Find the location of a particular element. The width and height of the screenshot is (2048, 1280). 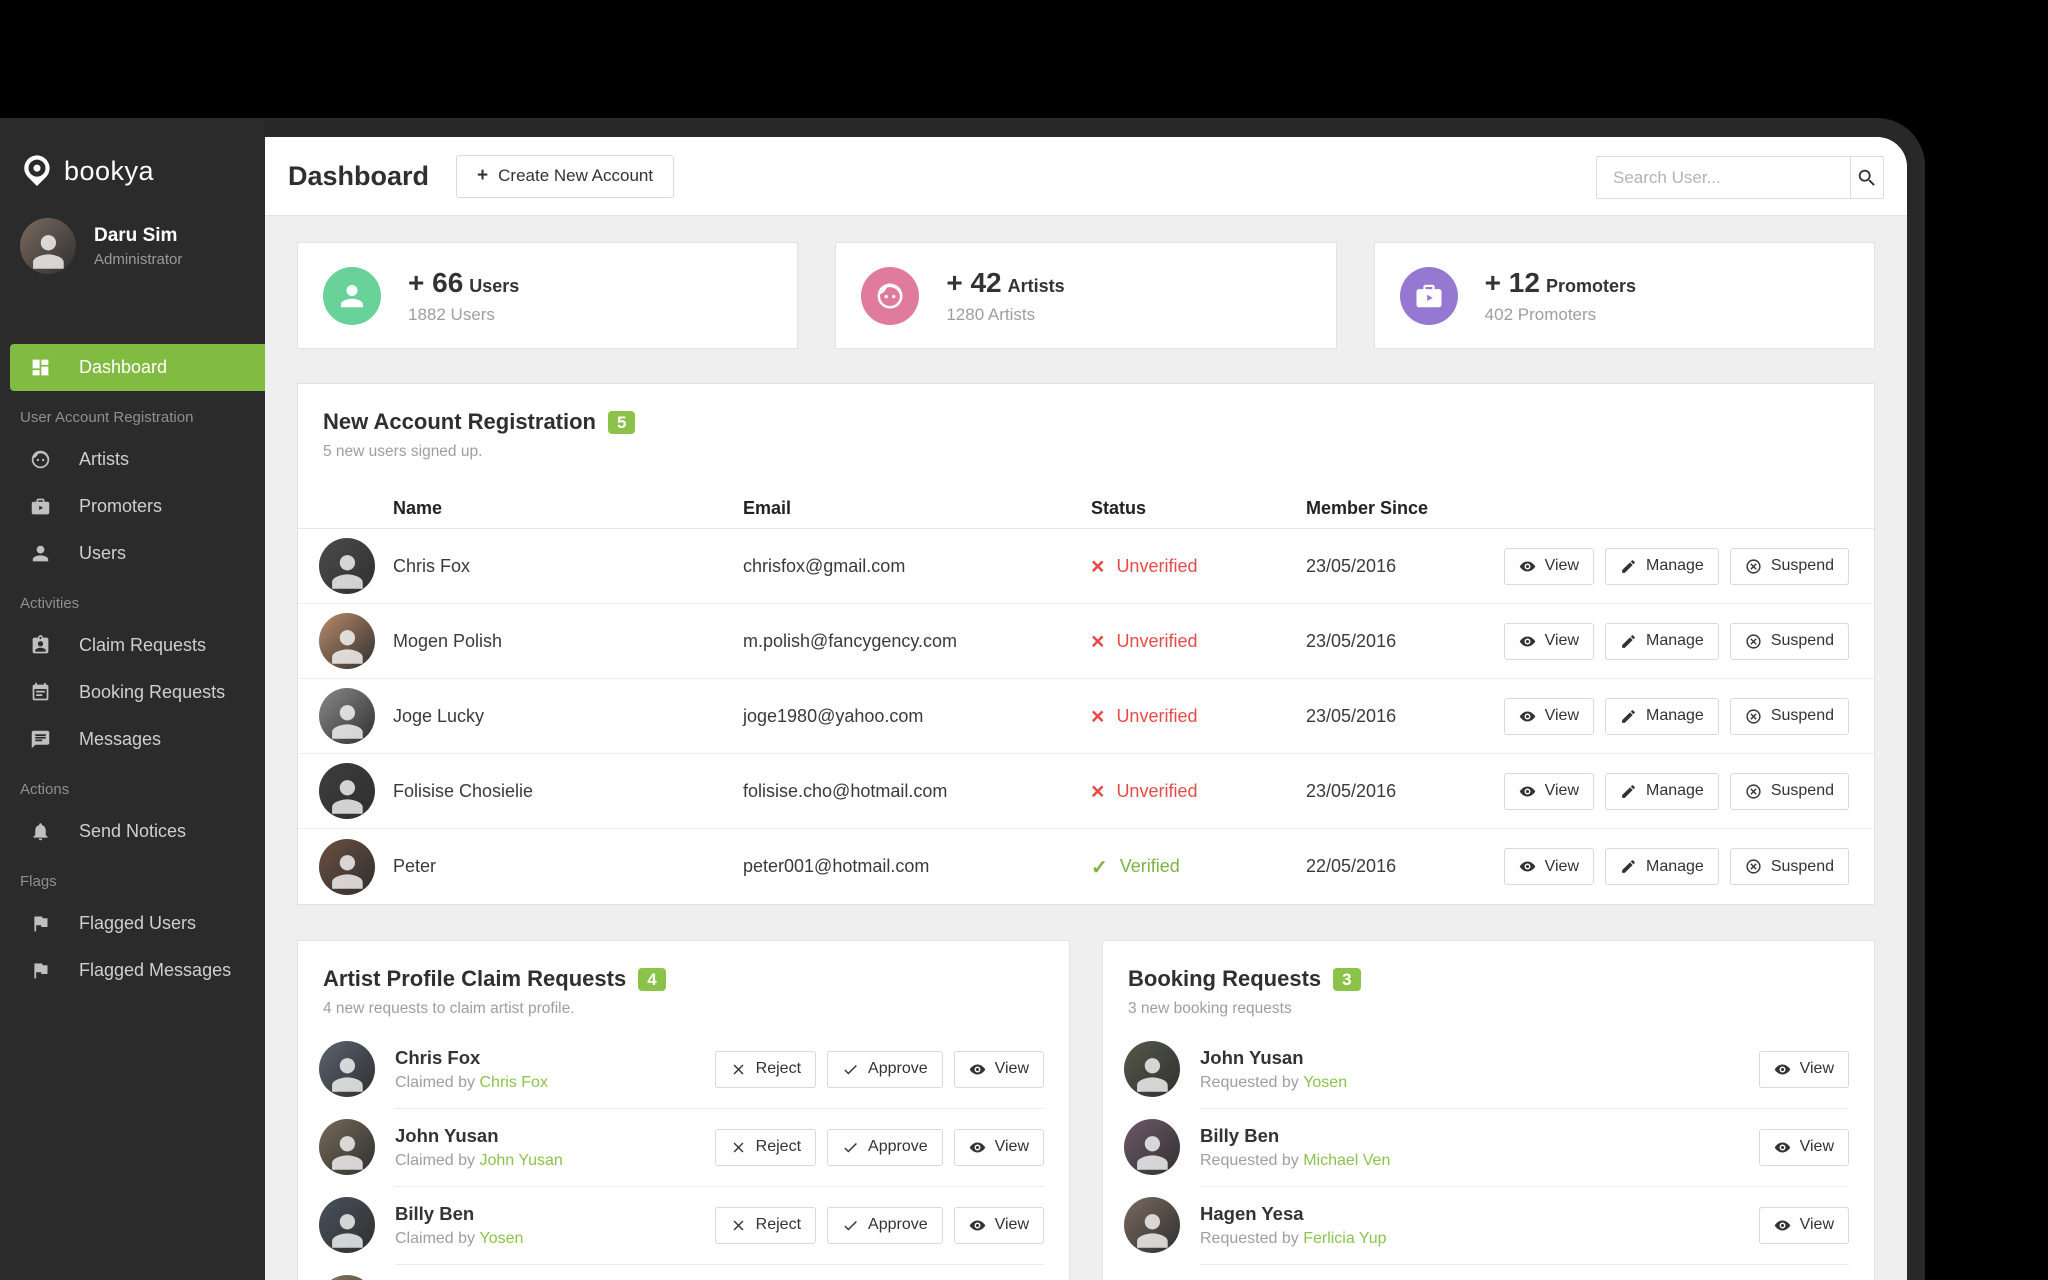

stat-total: 1882 Users is located at coordinates (451, 314).